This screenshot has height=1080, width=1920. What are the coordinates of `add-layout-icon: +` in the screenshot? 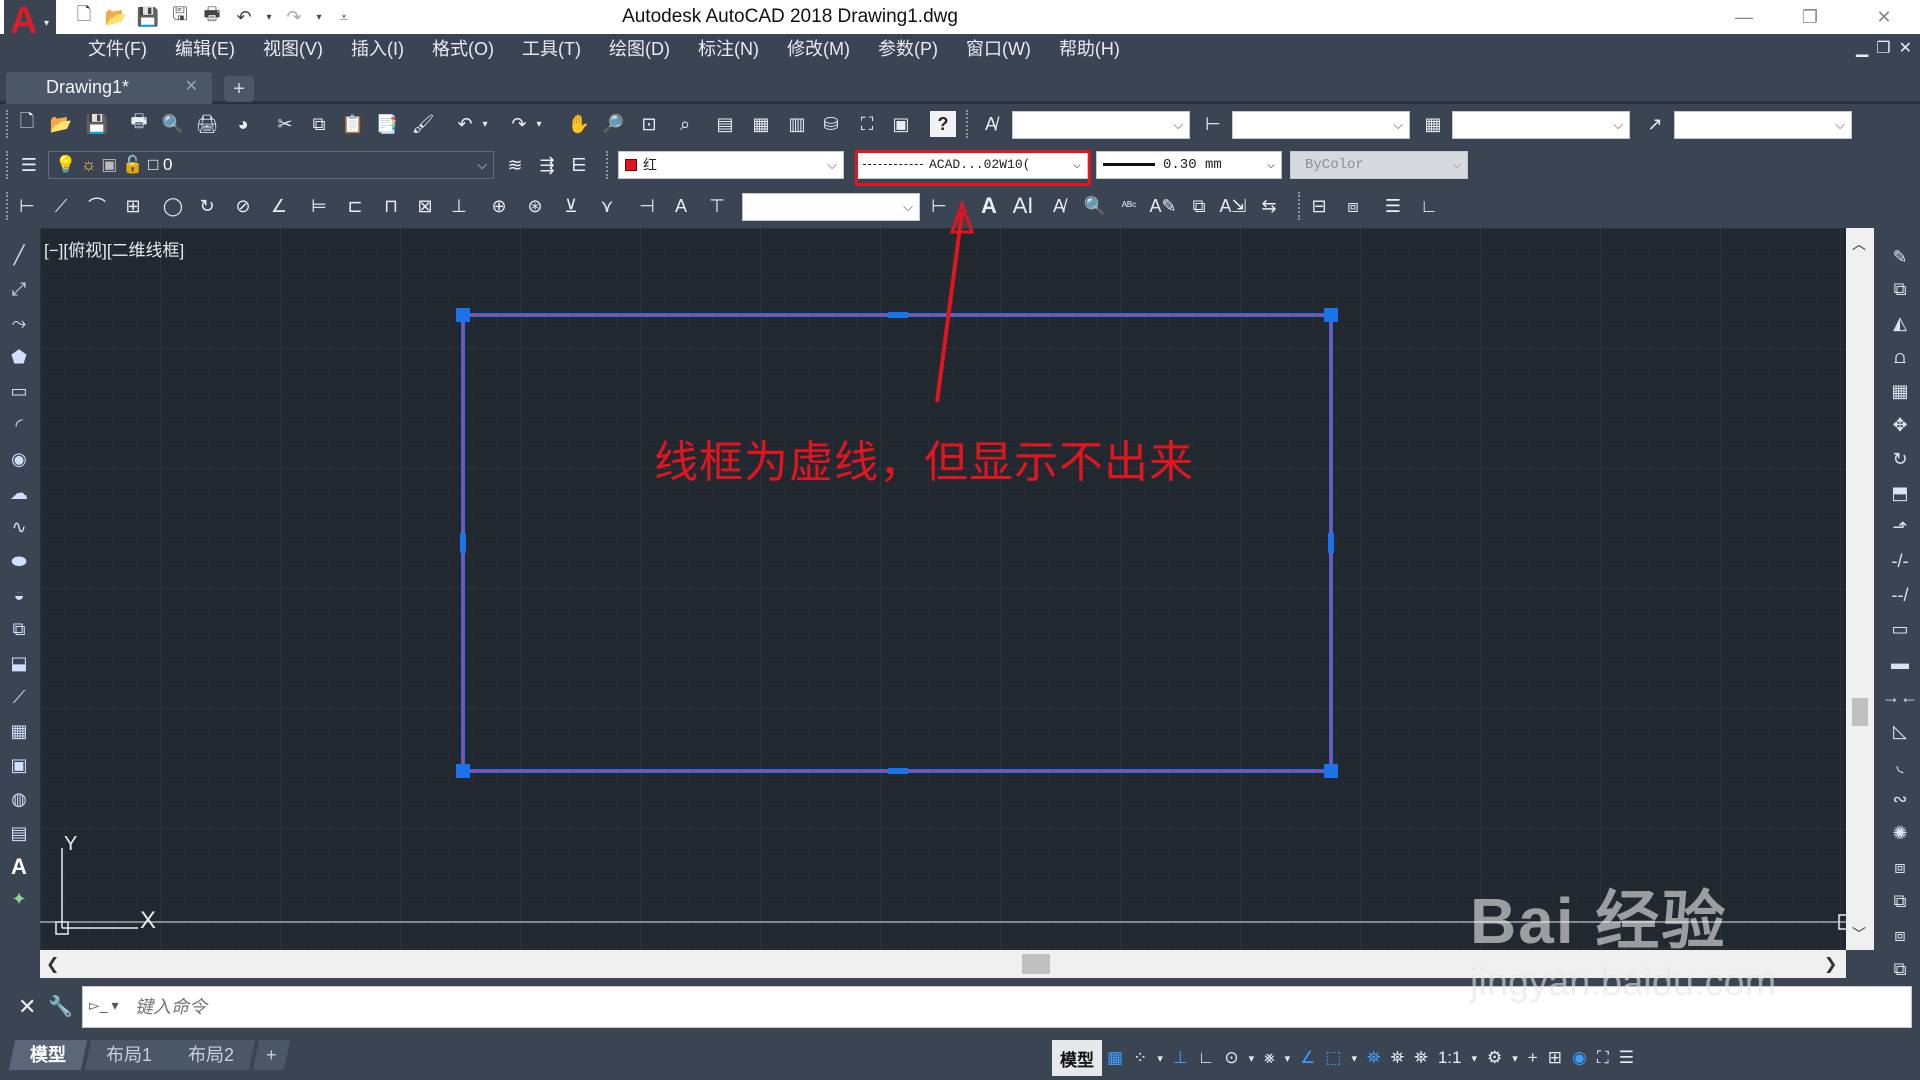 It's located at (271, 1055).